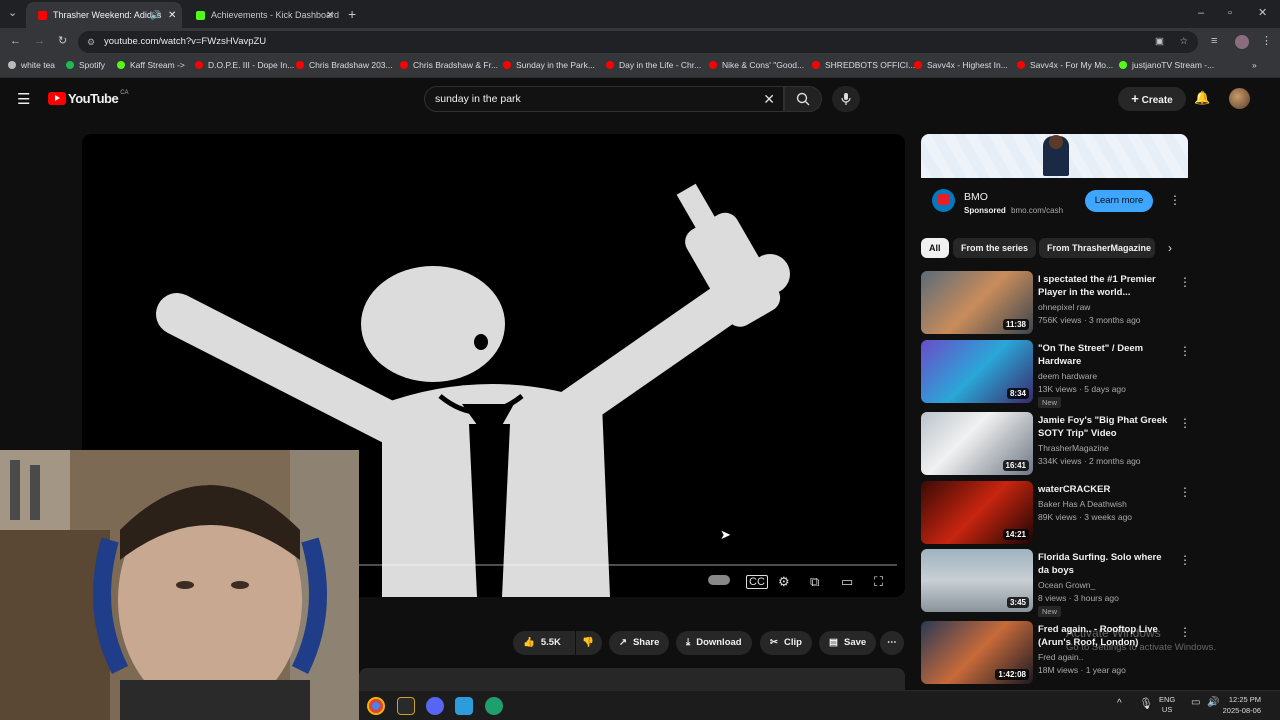  I want to click on app-icon-green, so click(494, 706).